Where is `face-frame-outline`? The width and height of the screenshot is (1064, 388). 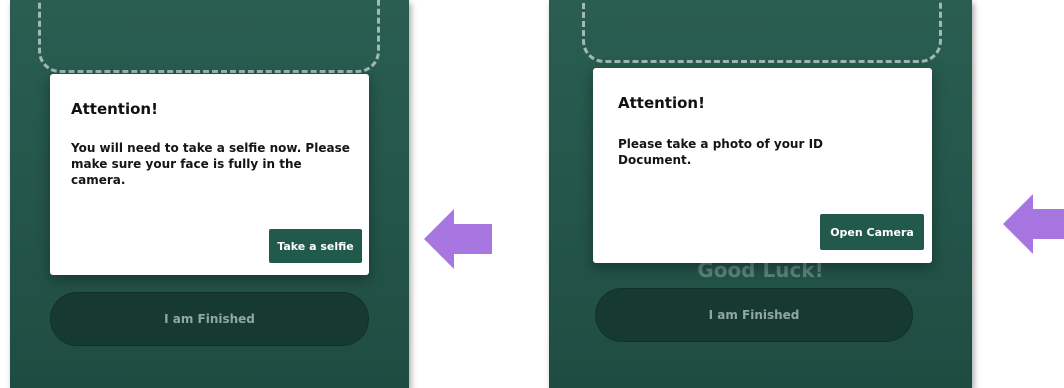 face-frame-outline is located at coordinates (209, 36).